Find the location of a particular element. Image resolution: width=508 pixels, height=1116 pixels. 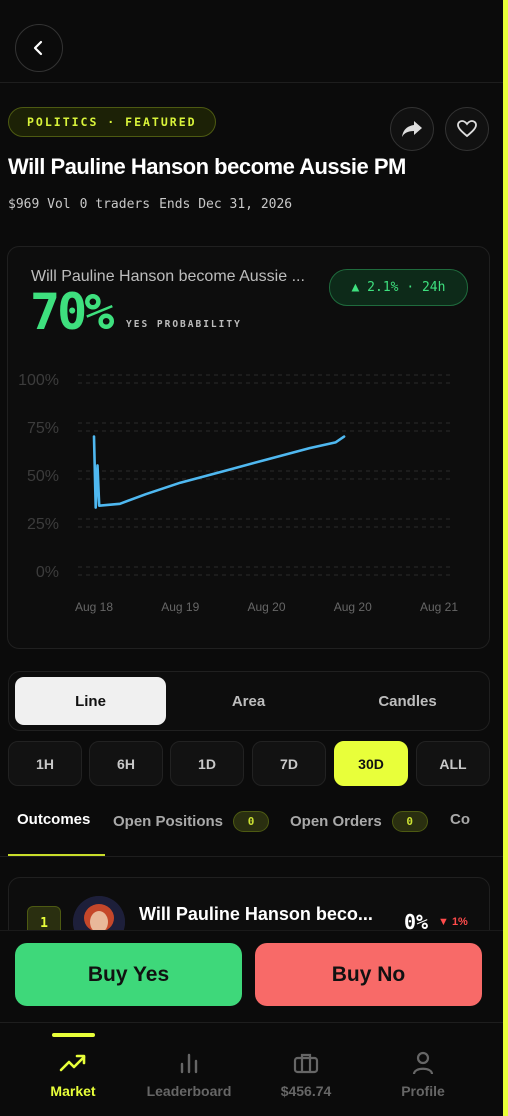

tab-open-positions: Open Positions 0 is located at coordinates (191, 821).